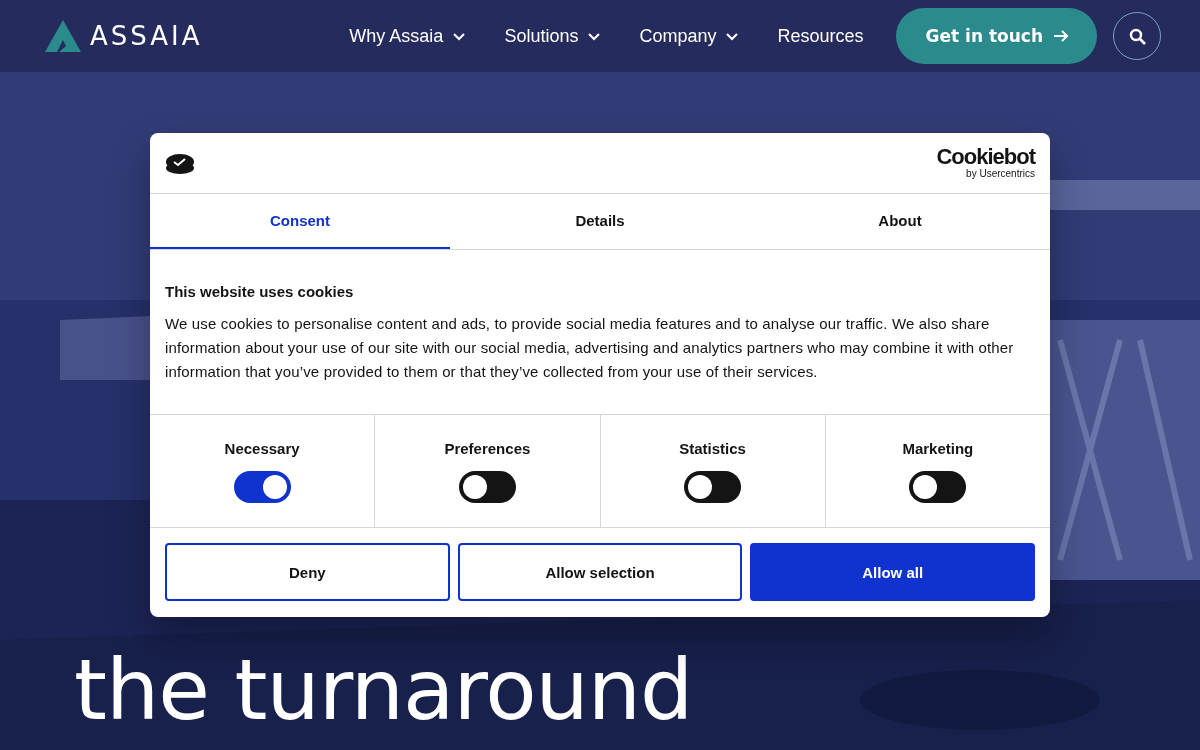 The height and width of the screenshot is (750, 1200). I want to click on nav-link: Solutions, so click(553, 36).